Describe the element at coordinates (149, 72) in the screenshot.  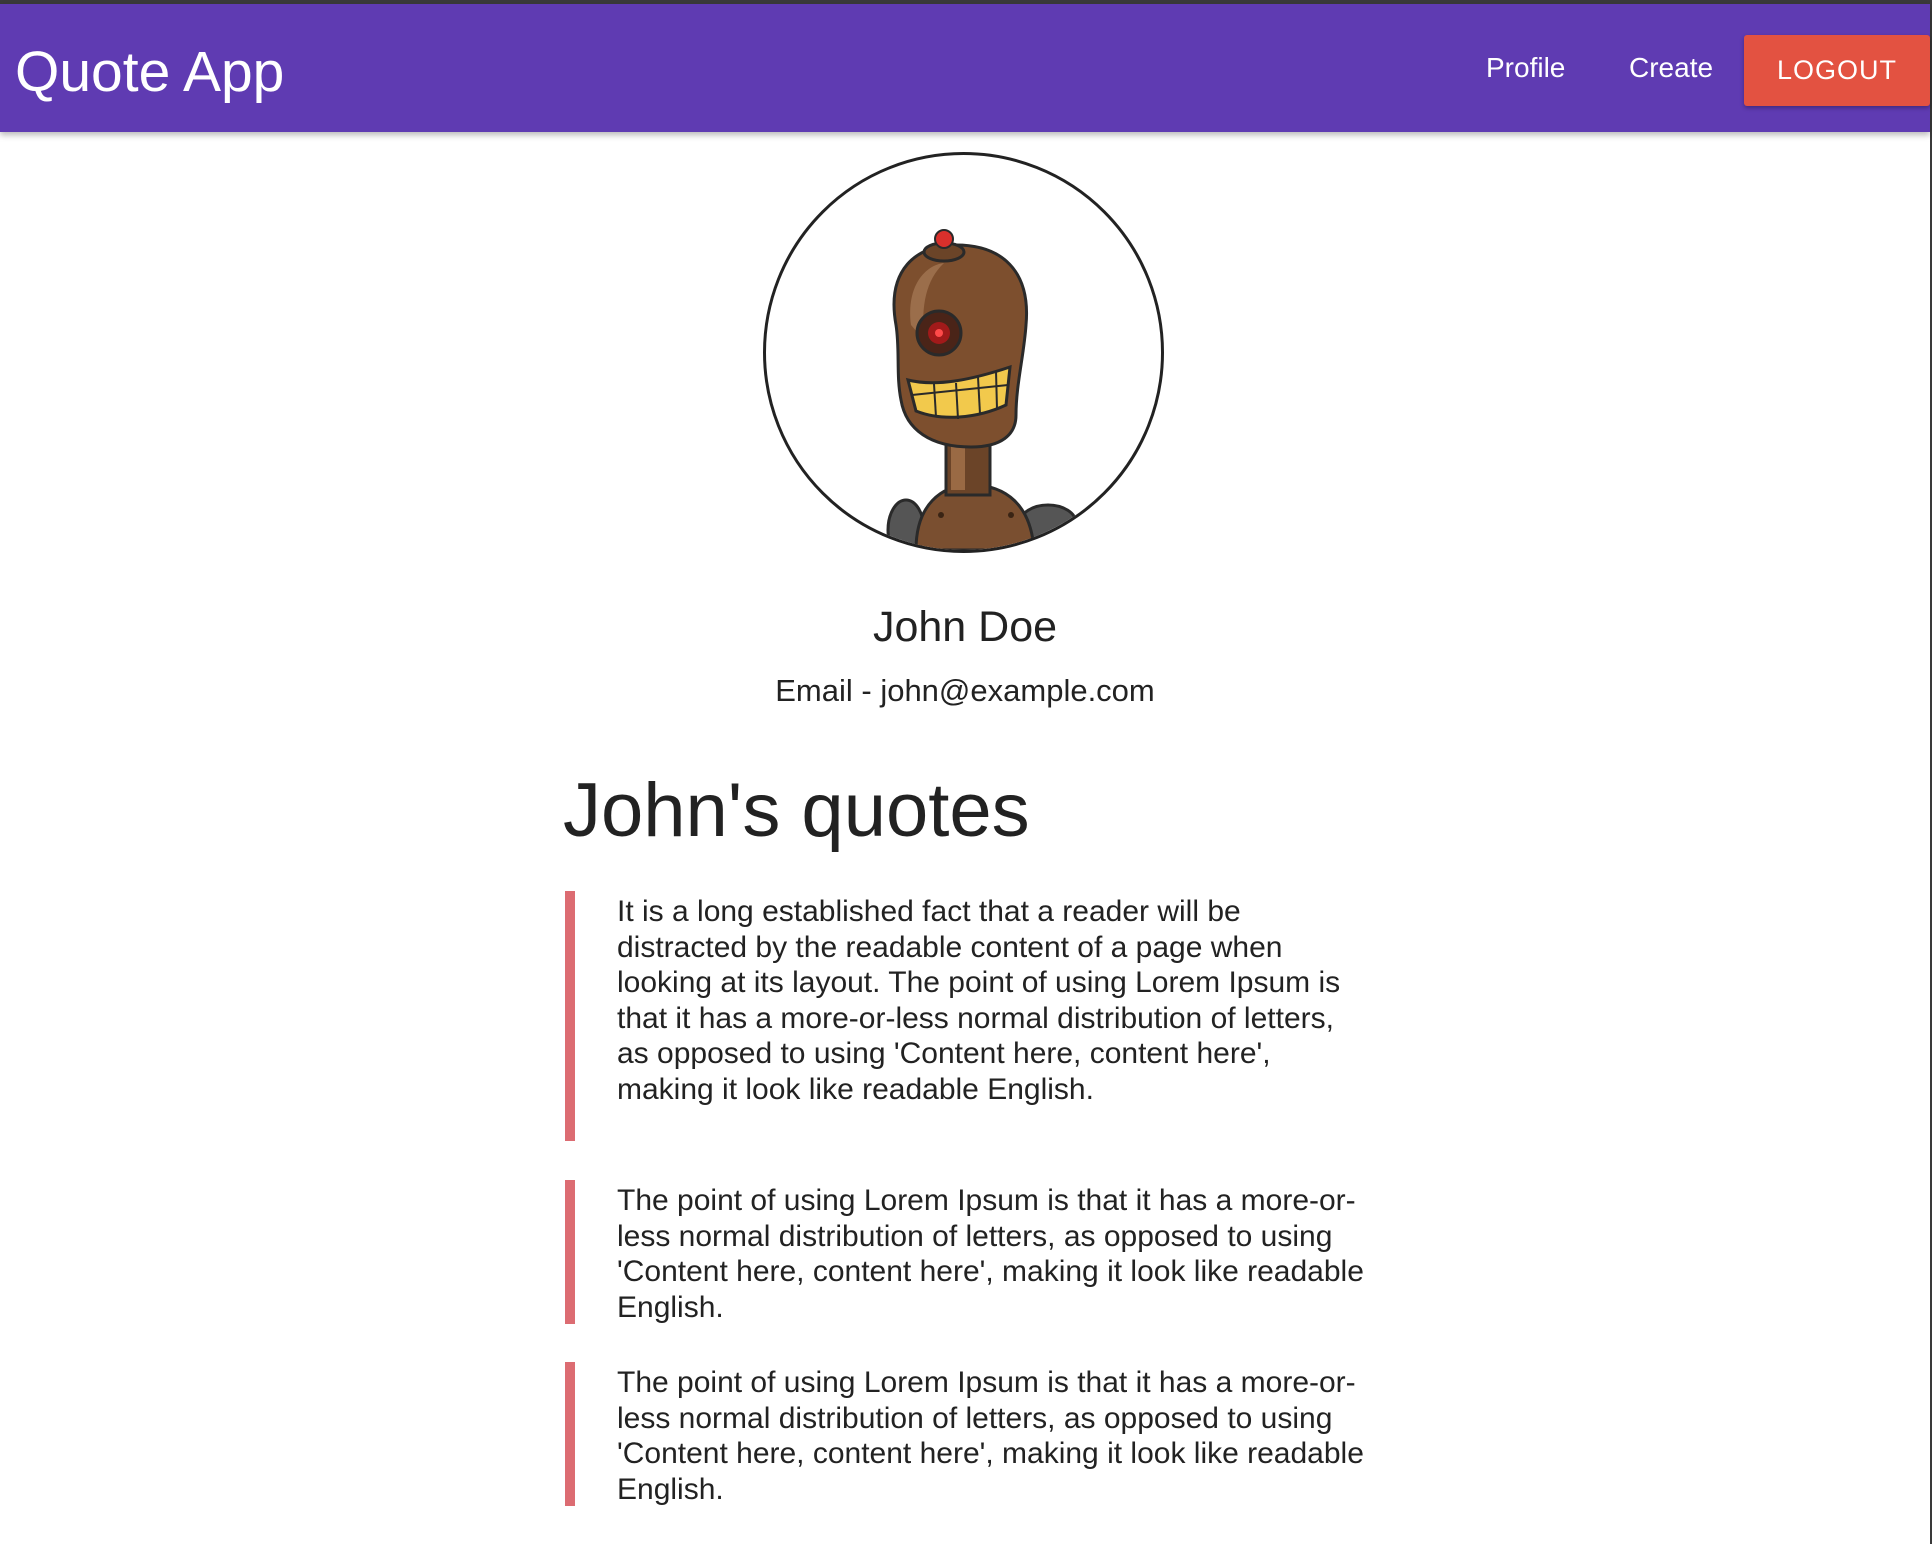
I see `brand-logo-link: Quote App` at that location.